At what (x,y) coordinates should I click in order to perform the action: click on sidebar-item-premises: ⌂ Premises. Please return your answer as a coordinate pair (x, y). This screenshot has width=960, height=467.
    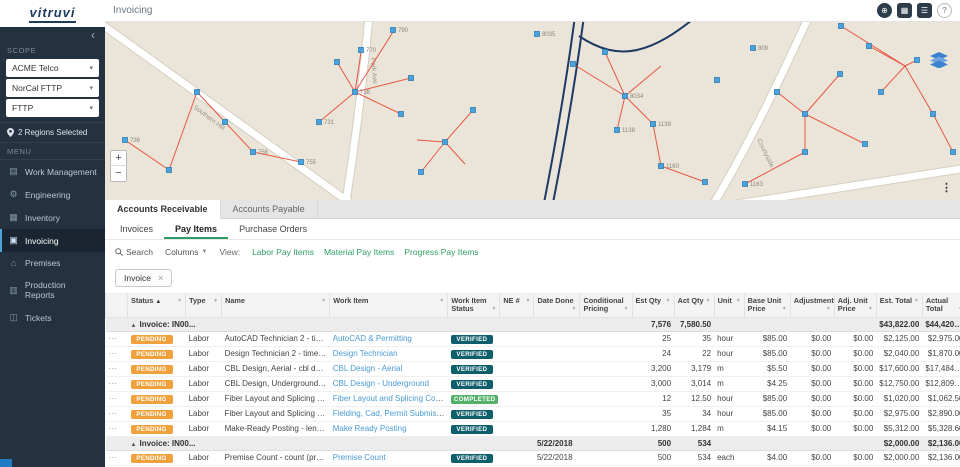
    Looking at the image, I should click on (52, 263).